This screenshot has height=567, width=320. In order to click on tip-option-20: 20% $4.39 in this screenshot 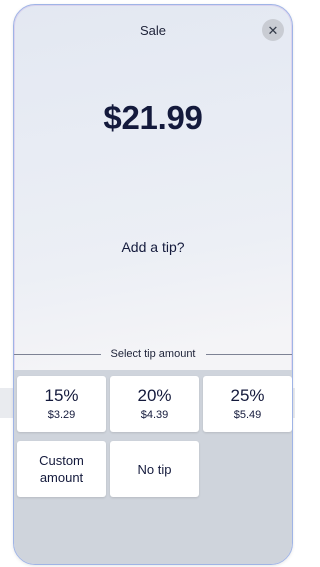, I will do `click(154, 404)`.